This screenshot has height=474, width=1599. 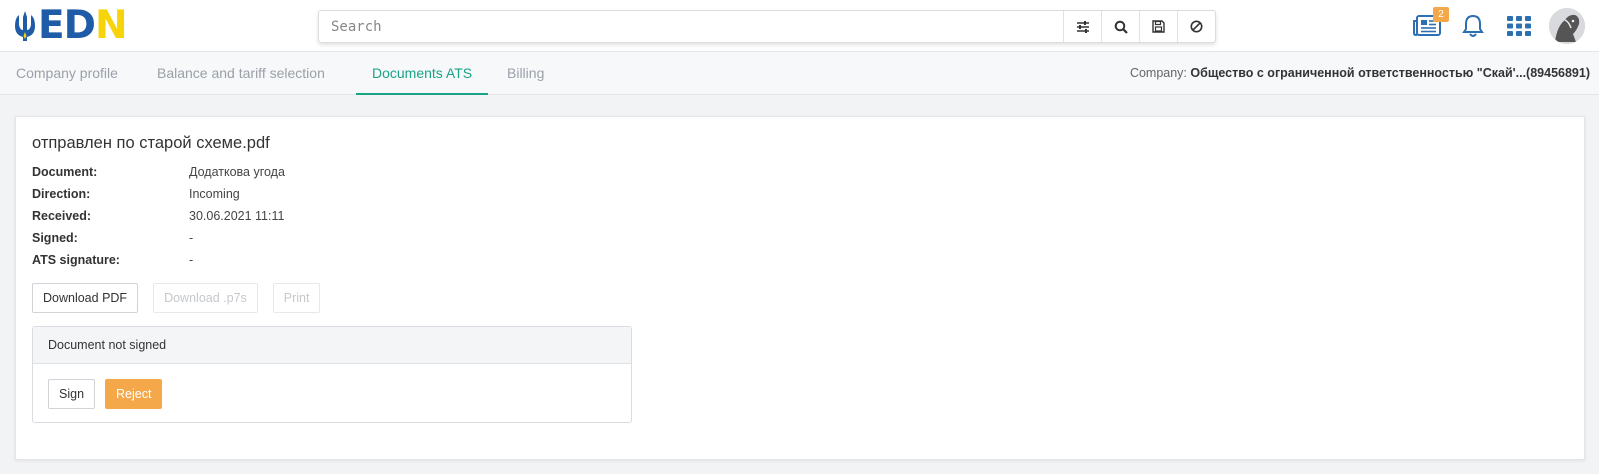 I want to click on tab-company-profile: Company profile, so click(x=67, y=73).